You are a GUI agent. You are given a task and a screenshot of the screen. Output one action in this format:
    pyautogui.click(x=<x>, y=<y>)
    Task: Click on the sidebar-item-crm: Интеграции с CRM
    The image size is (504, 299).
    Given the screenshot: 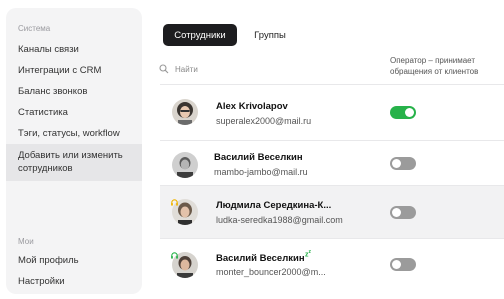 What is the action you would take?
    pyautogui.click(x=74, y=70)
    